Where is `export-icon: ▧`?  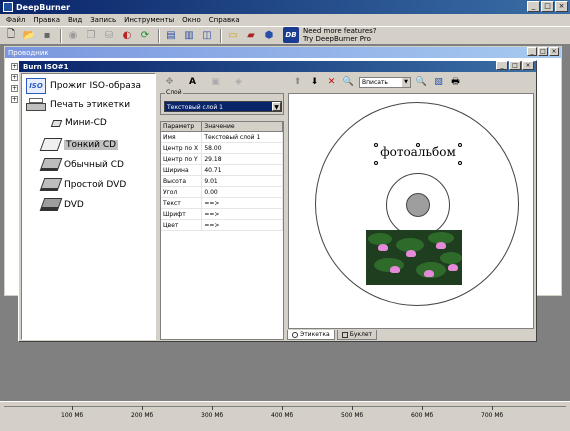 export-icon: ▧ is located at coordinates (438, 82).